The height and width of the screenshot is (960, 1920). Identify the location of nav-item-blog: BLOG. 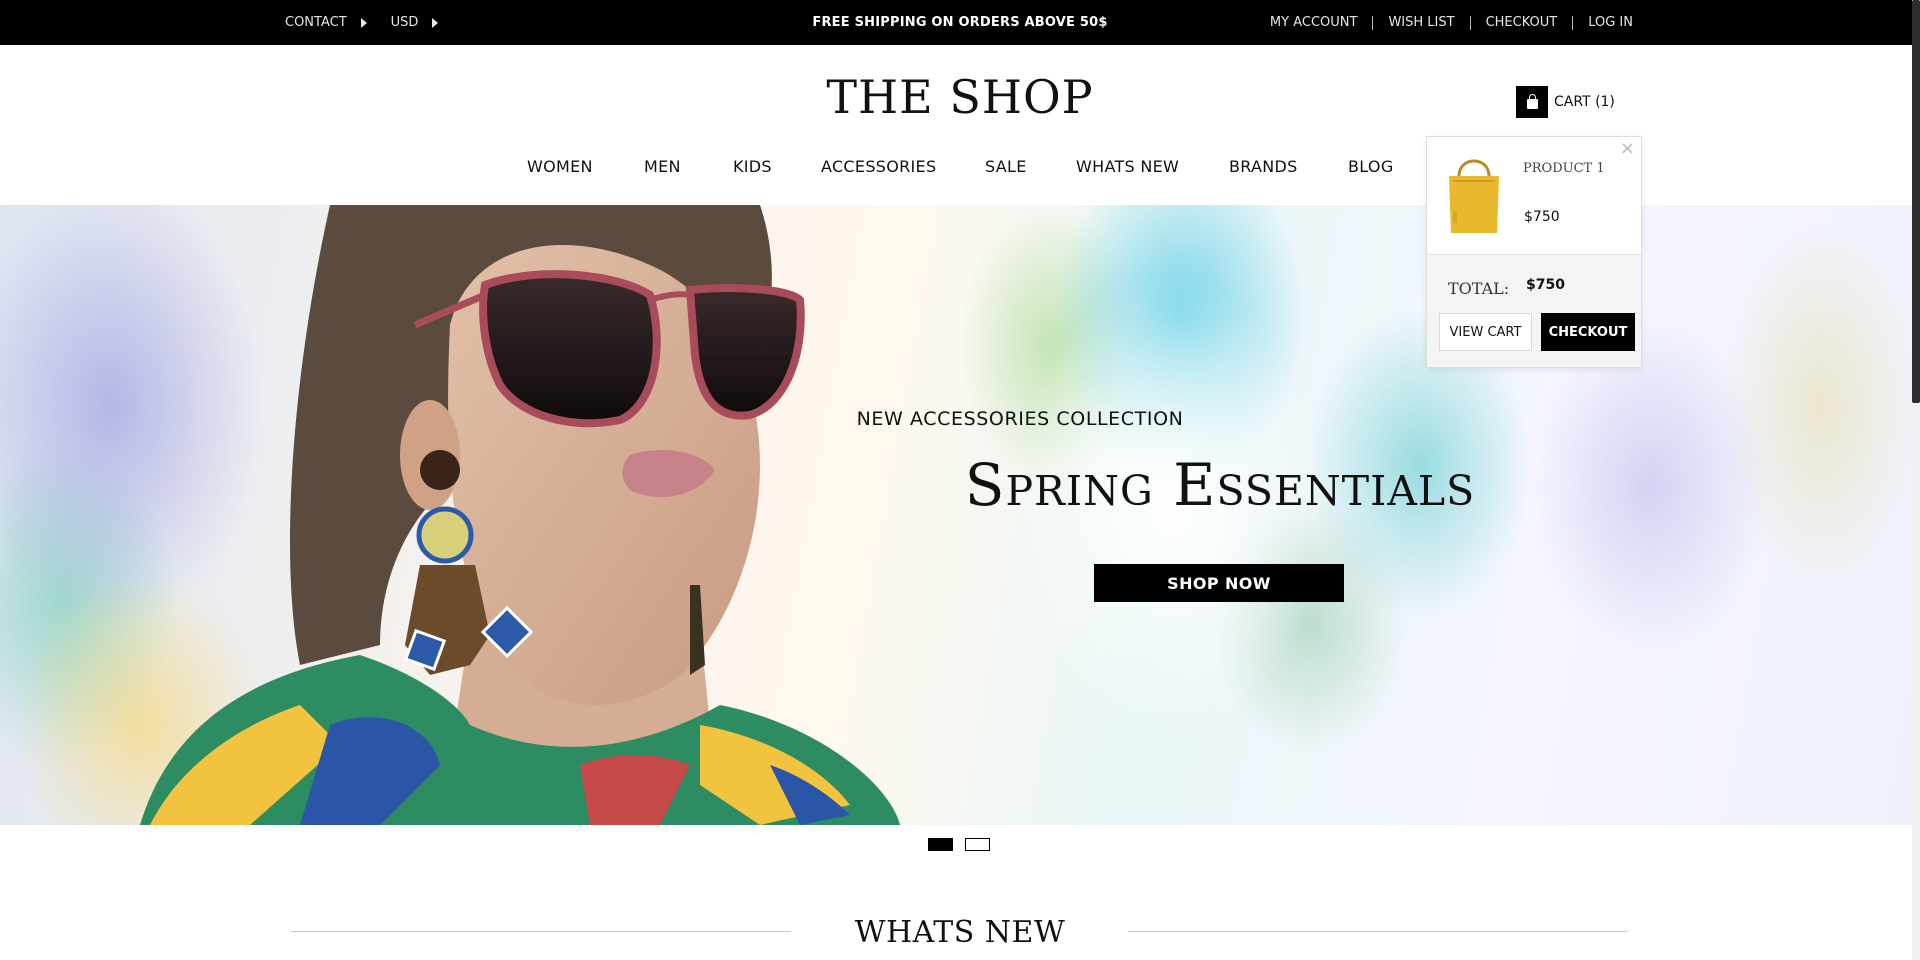
(1371, 166).